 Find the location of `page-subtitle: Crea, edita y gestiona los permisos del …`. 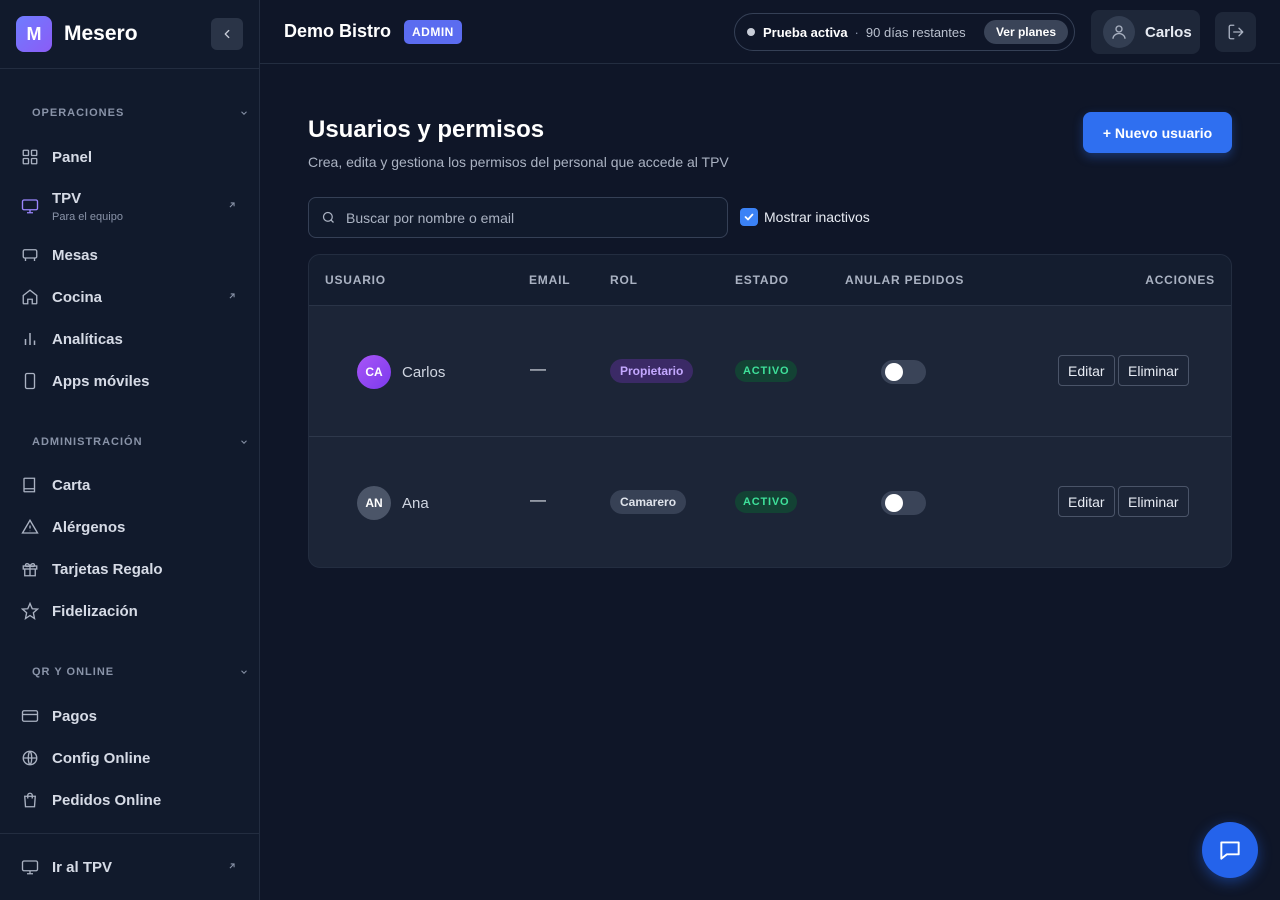

page-subtitle: Crea, edita y gestiona los permisos del … is located at coordinates (518, 162).